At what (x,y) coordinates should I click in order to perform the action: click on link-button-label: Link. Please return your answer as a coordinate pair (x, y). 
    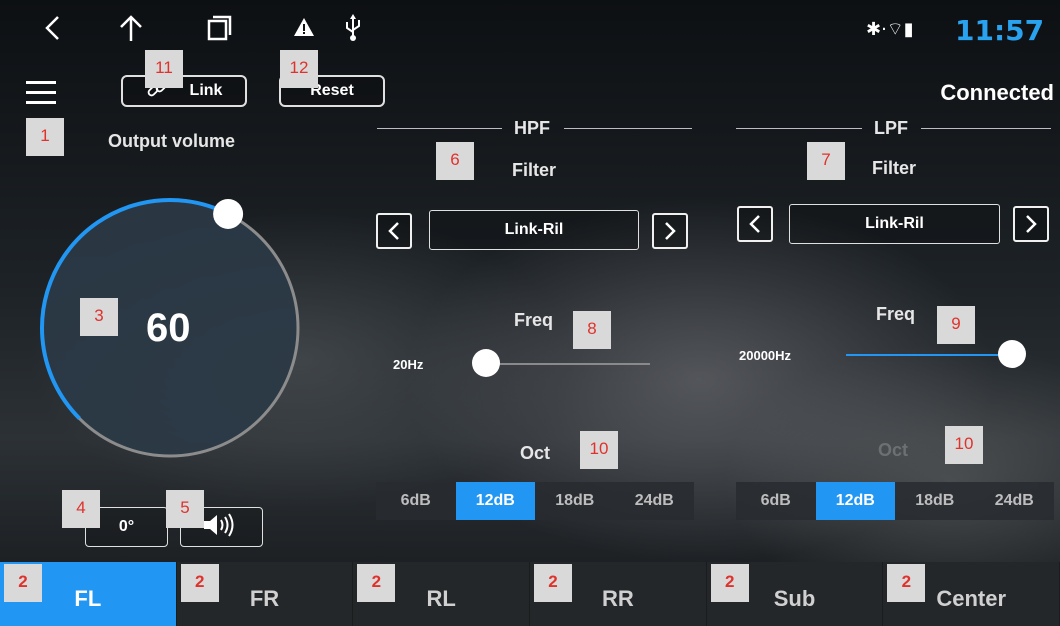
    Looking at the image, I should click on (206, 90).